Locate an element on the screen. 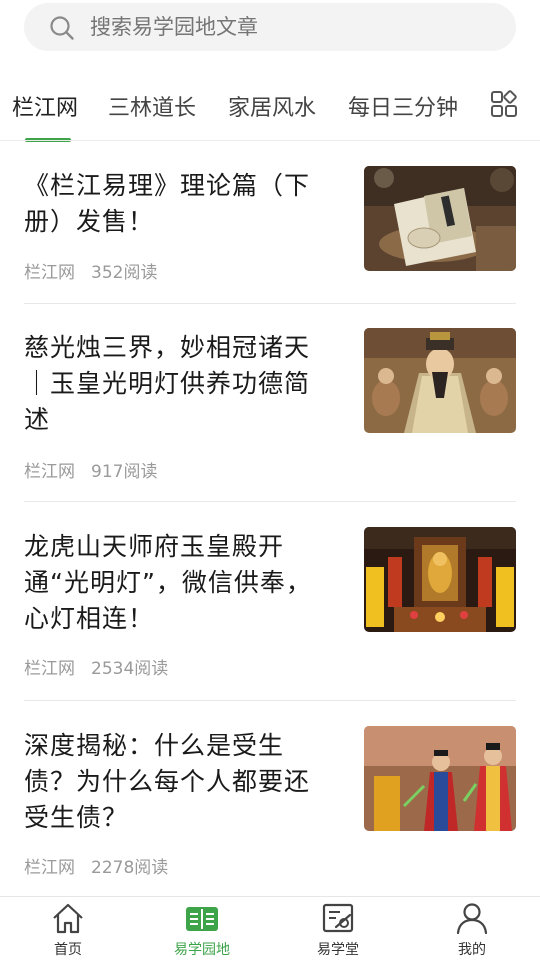 Image resolution: width=540 pixels, height=960 pixels. classroom-icon is located at coordinates (338, 918).